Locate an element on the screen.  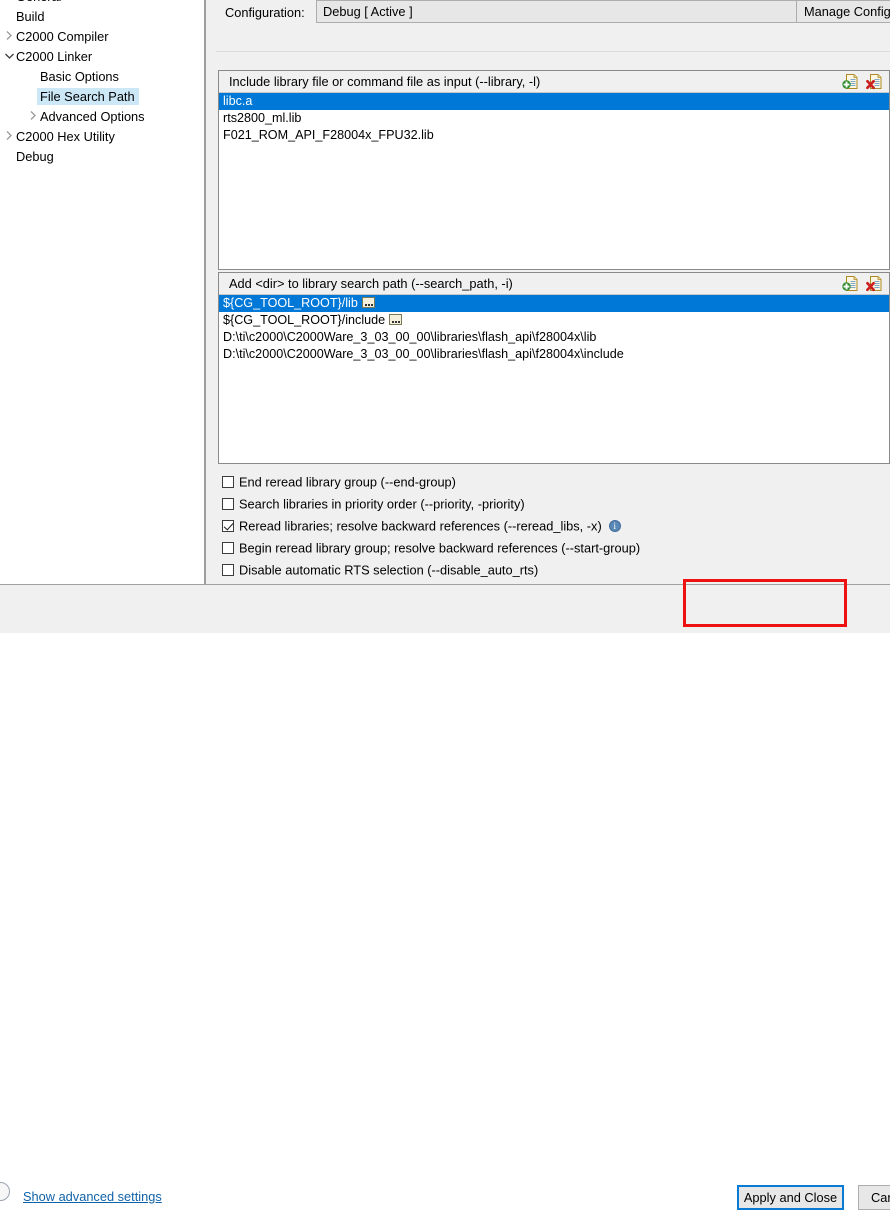
include-library-item-label: libc.a is located at coordinates (238, 101).